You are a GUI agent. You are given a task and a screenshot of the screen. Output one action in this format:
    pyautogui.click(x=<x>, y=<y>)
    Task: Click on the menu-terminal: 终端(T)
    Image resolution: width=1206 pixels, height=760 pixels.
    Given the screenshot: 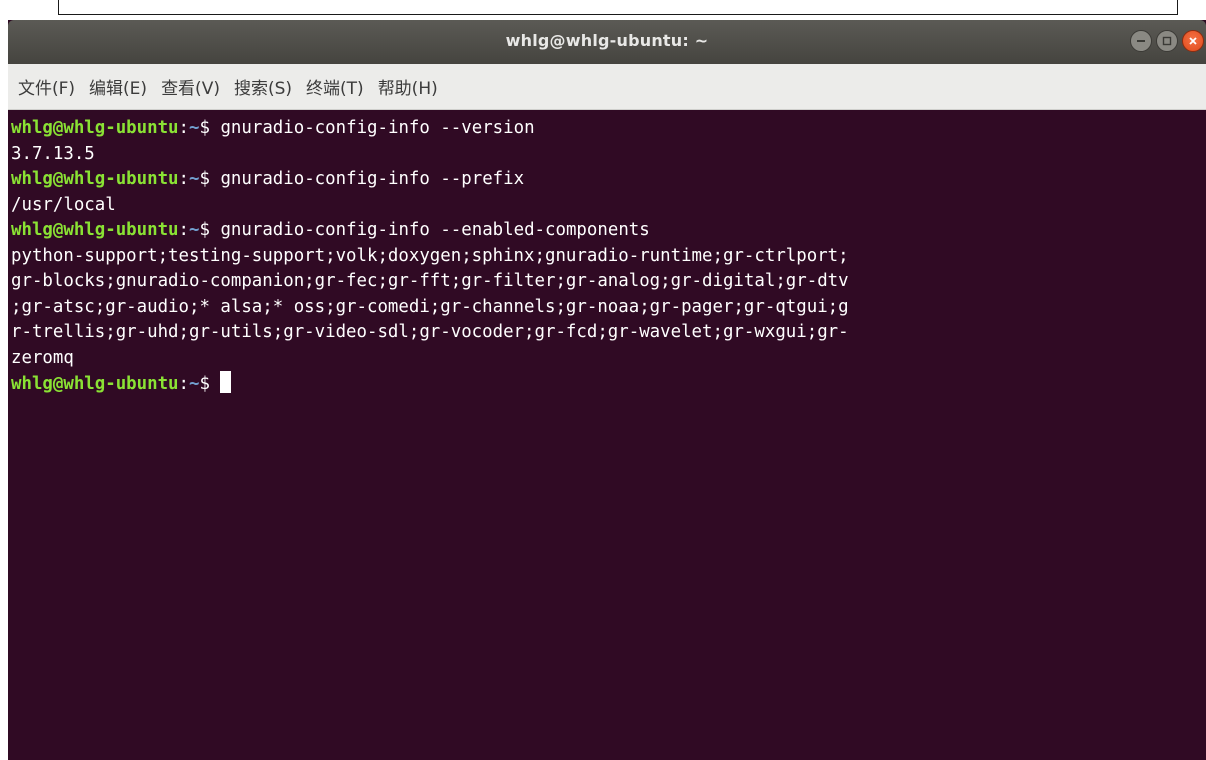 What is the action you would take?
    pyautogui.click(x=335, y=86)
    